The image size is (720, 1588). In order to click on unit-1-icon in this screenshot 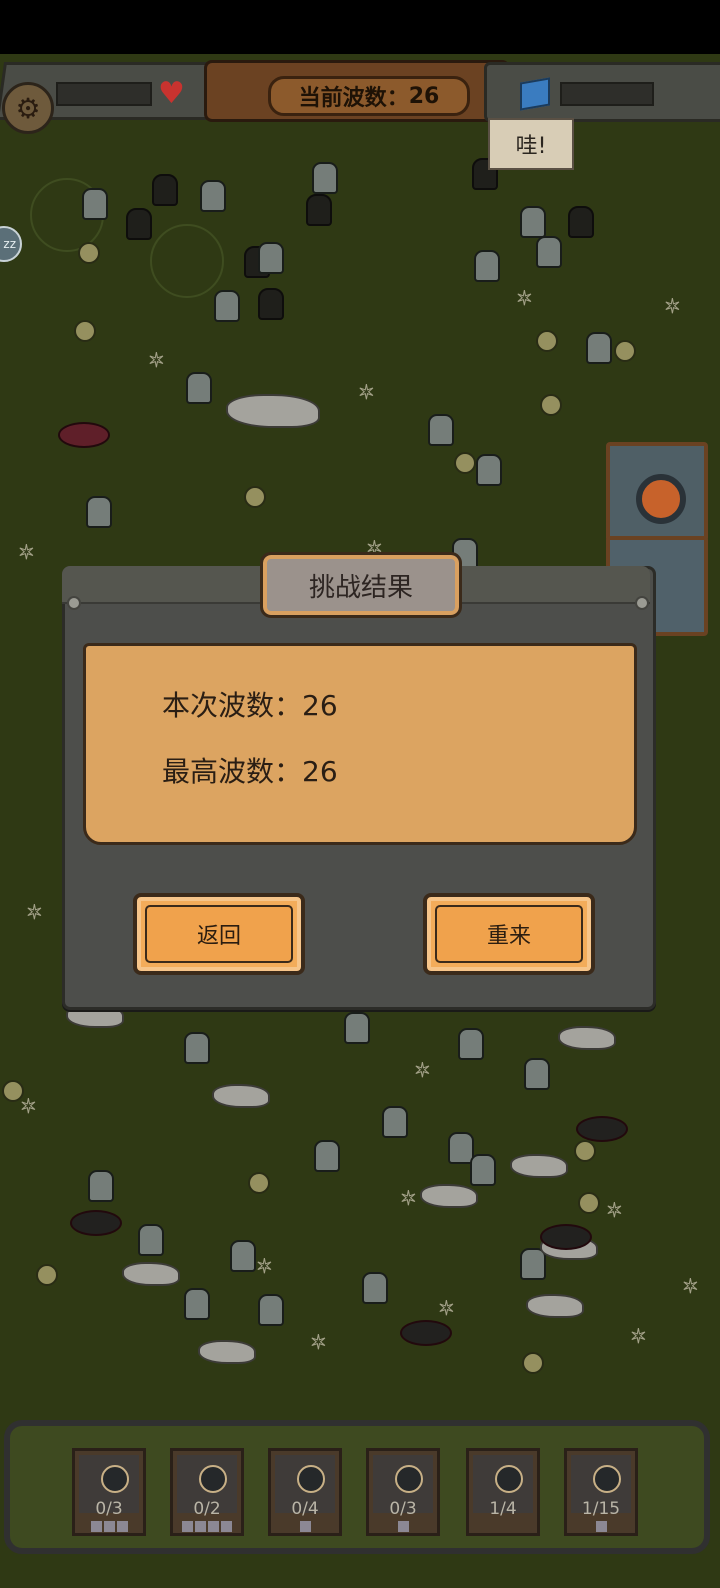, I will do `click(115, 1479)`.